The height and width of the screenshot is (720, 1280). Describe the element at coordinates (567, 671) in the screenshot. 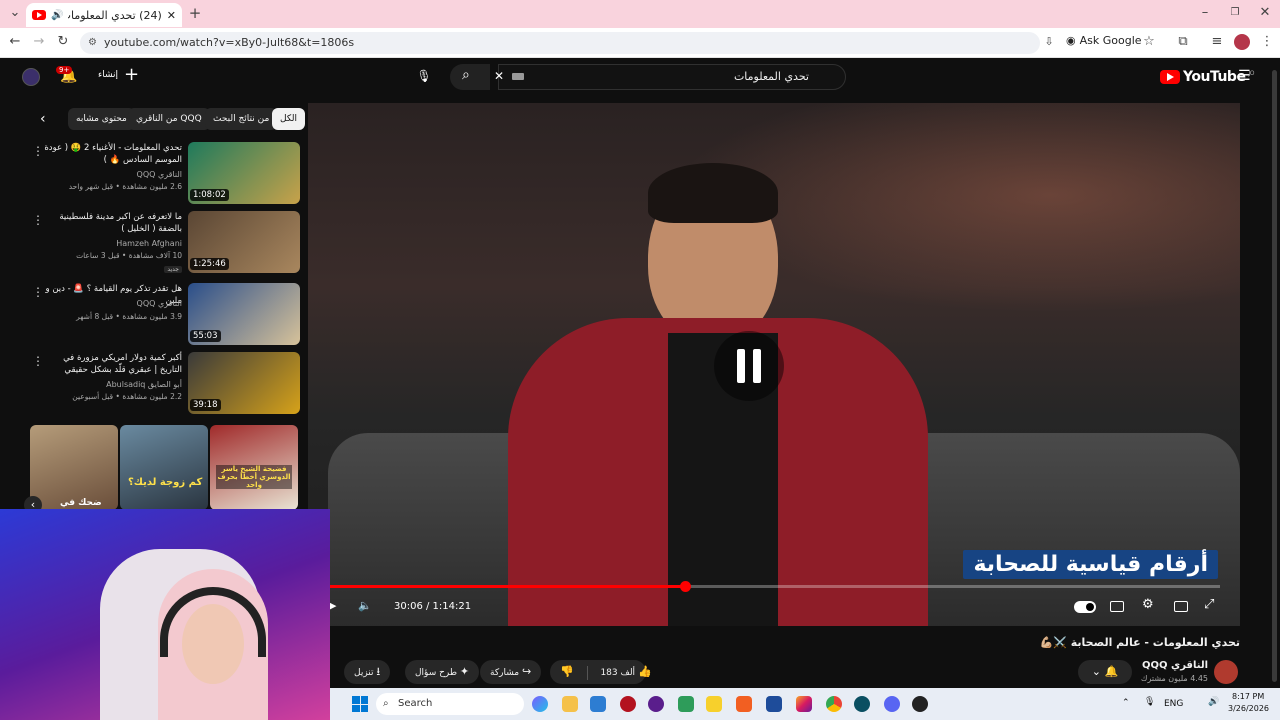

I see `dislike-icon: 👎` at that location.